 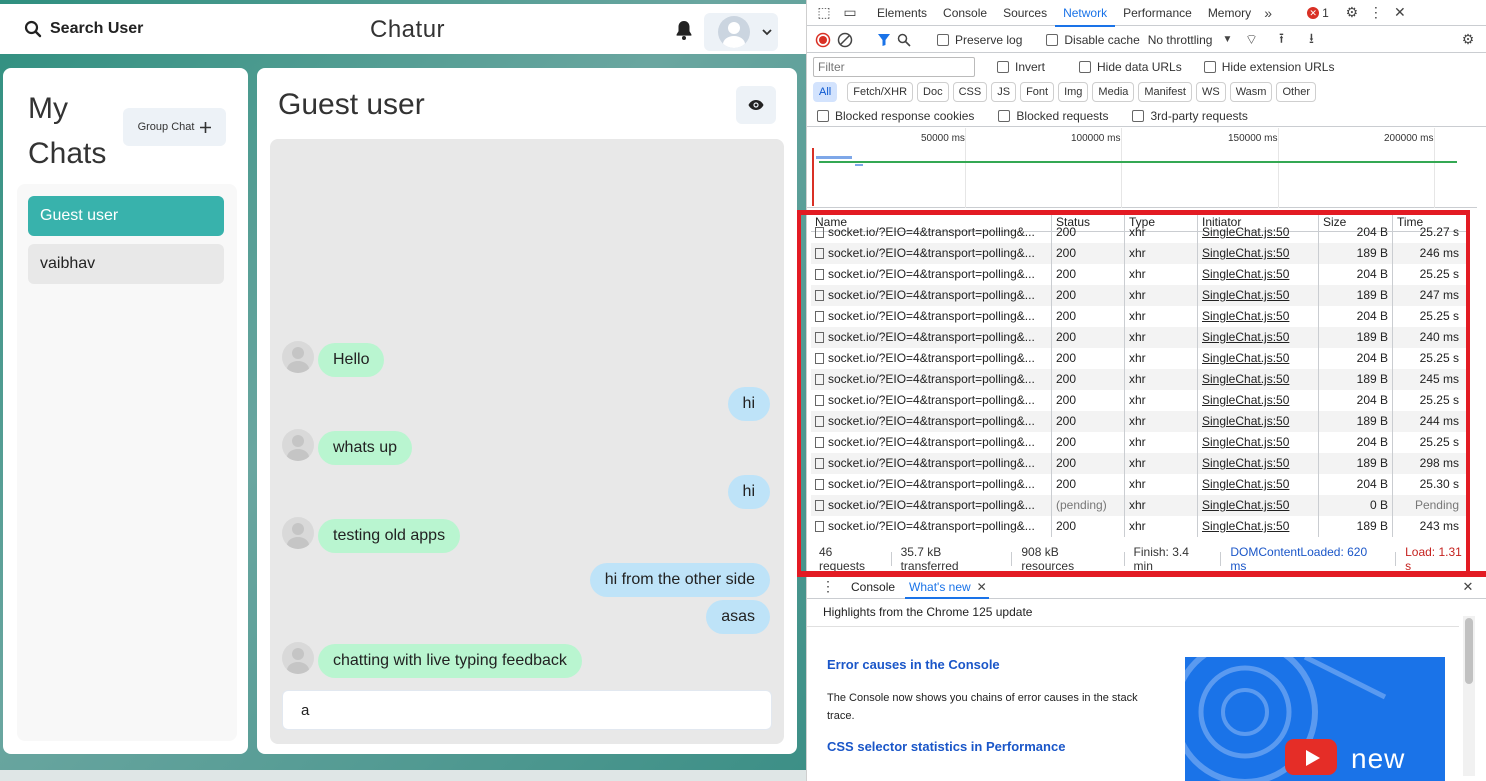 What do you see at coordinates (1229, 13) in the screenshot?
I see `tab-memory: Memory` at bounding box center [1229, 13].